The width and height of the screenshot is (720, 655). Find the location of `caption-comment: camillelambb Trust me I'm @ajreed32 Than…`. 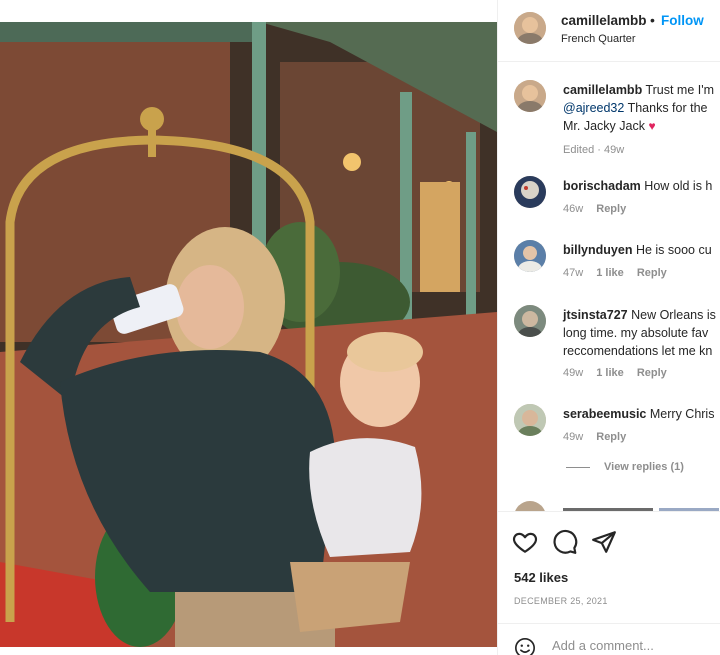

caption-comment: camillelambb Trust me I'm @ajreed32 Than… is located at coordinates (609, 120).